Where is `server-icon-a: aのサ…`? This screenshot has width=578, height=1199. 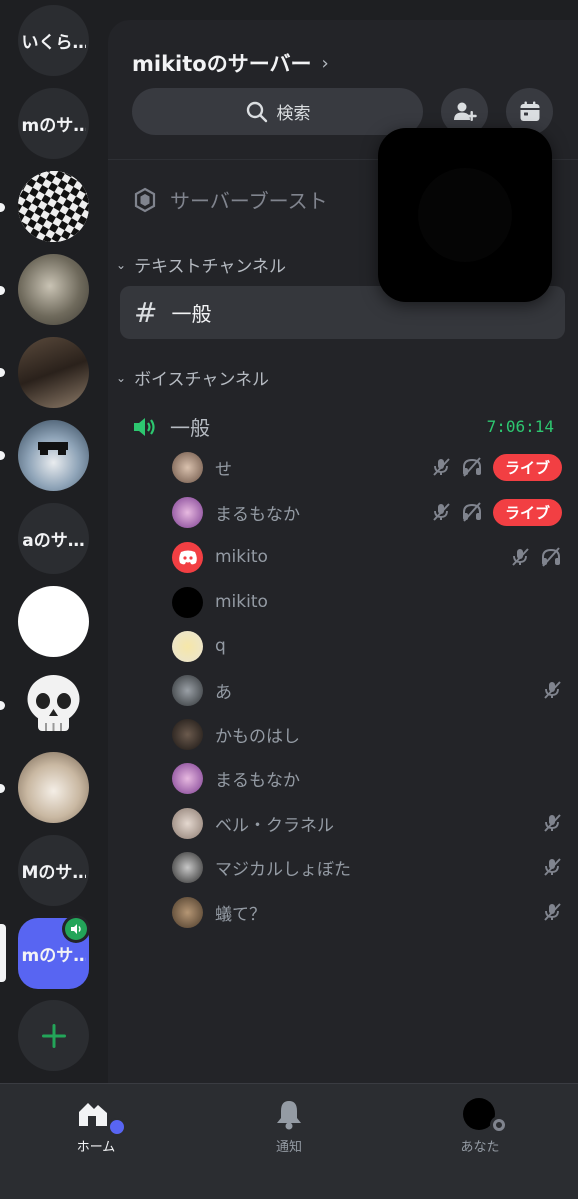
server-icon-a: aのサ… is located at coordinates (53, 538).